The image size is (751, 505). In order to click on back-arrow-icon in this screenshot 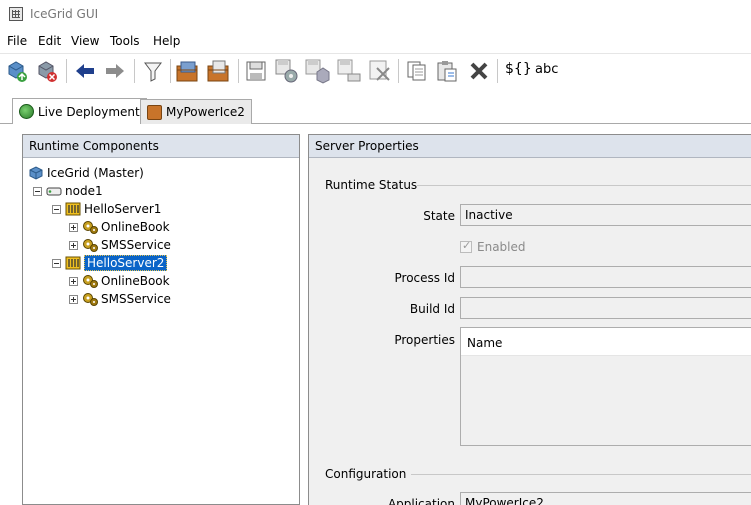, I will do `click(85, 71)`.